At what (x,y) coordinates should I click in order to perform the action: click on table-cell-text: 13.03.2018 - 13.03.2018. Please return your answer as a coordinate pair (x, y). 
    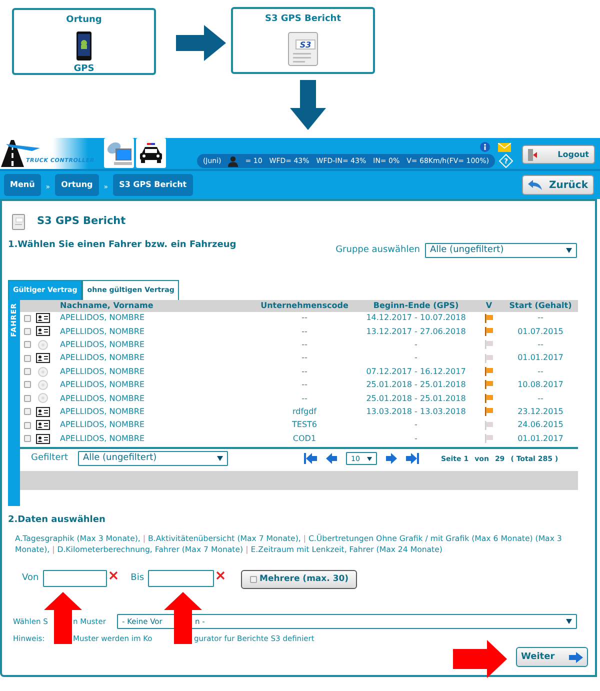
    Looking at the image, I should click on (416, 412).